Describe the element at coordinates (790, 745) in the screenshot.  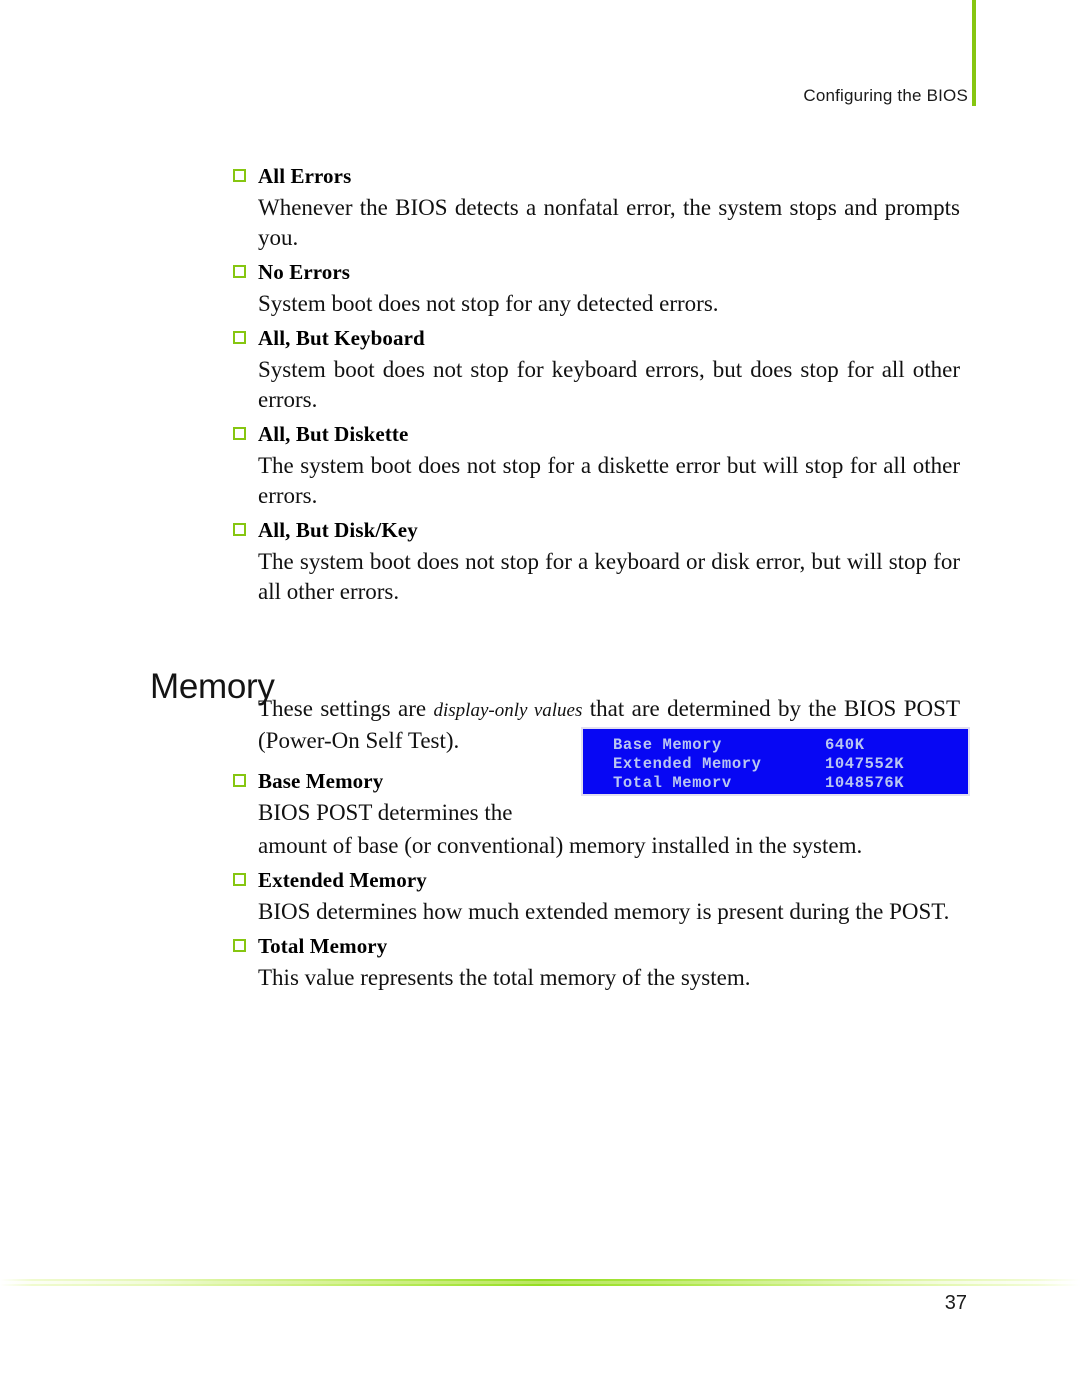
I see `bios-row: Base Memory 640K` at that location.